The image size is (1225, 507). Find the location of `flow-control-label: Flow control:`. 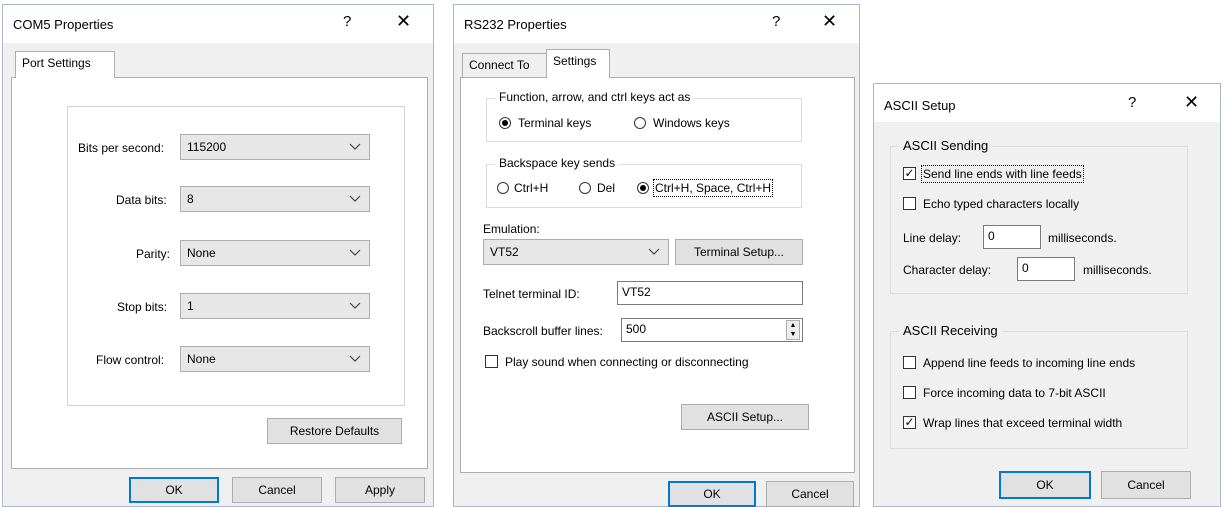

flow-control-label: Flow control: is located at coordinates (130, 360).